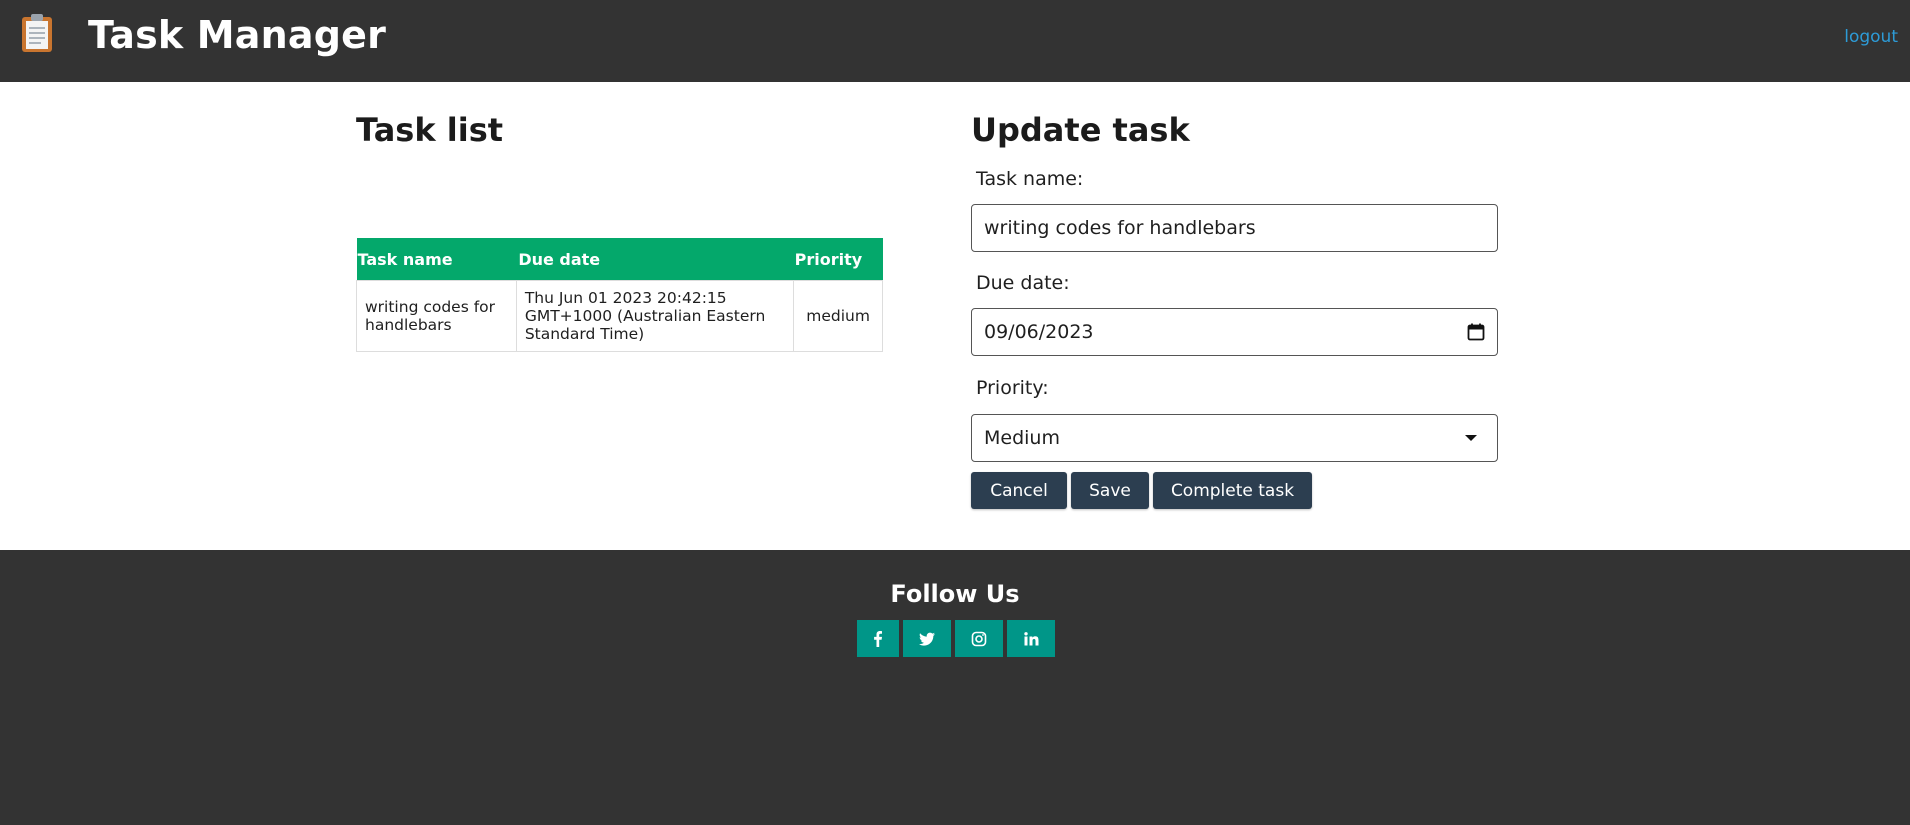 The height and width of the screenshot is (825, 1910). Describe the element at coordinates (838, 259) in the screenshot. I see `column-header-priority: Priority` at that location.